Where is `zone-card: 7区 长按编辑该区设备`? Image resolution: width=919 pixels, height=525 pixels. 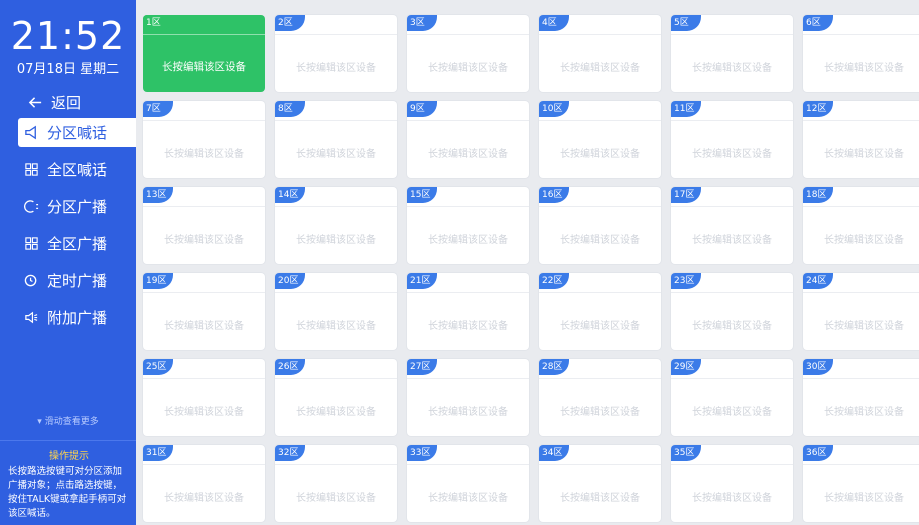
zone-card: 7区 长按编辑该区设备 is located at coordinates (204, 139).